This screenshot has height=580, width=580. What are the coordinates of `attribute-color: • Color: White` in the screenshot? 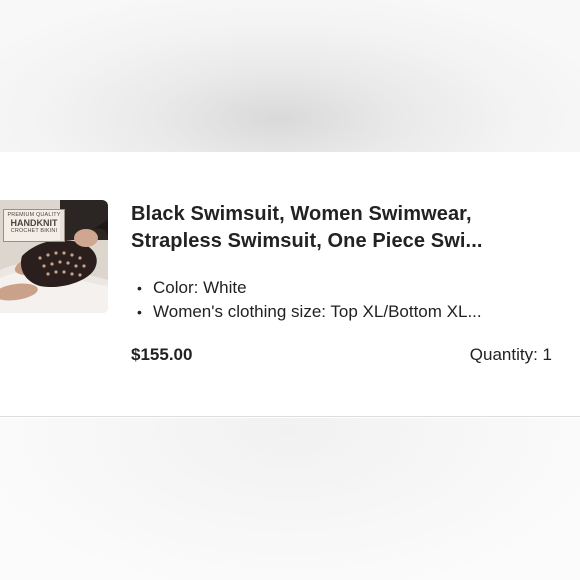 It's located at (309, 288).